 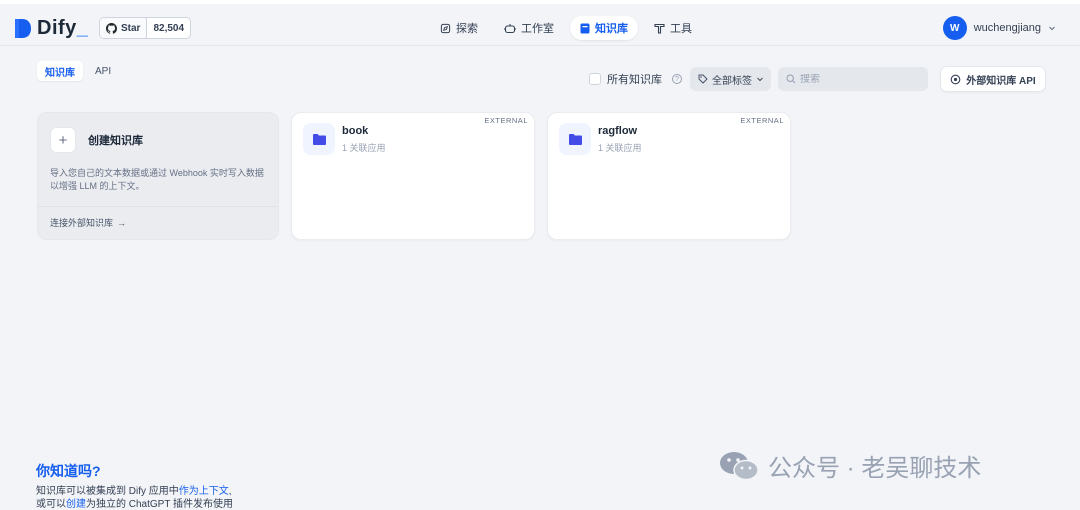 I want to click on tag-filter-dropdown: 全部标签, so click(x=730, y=79).